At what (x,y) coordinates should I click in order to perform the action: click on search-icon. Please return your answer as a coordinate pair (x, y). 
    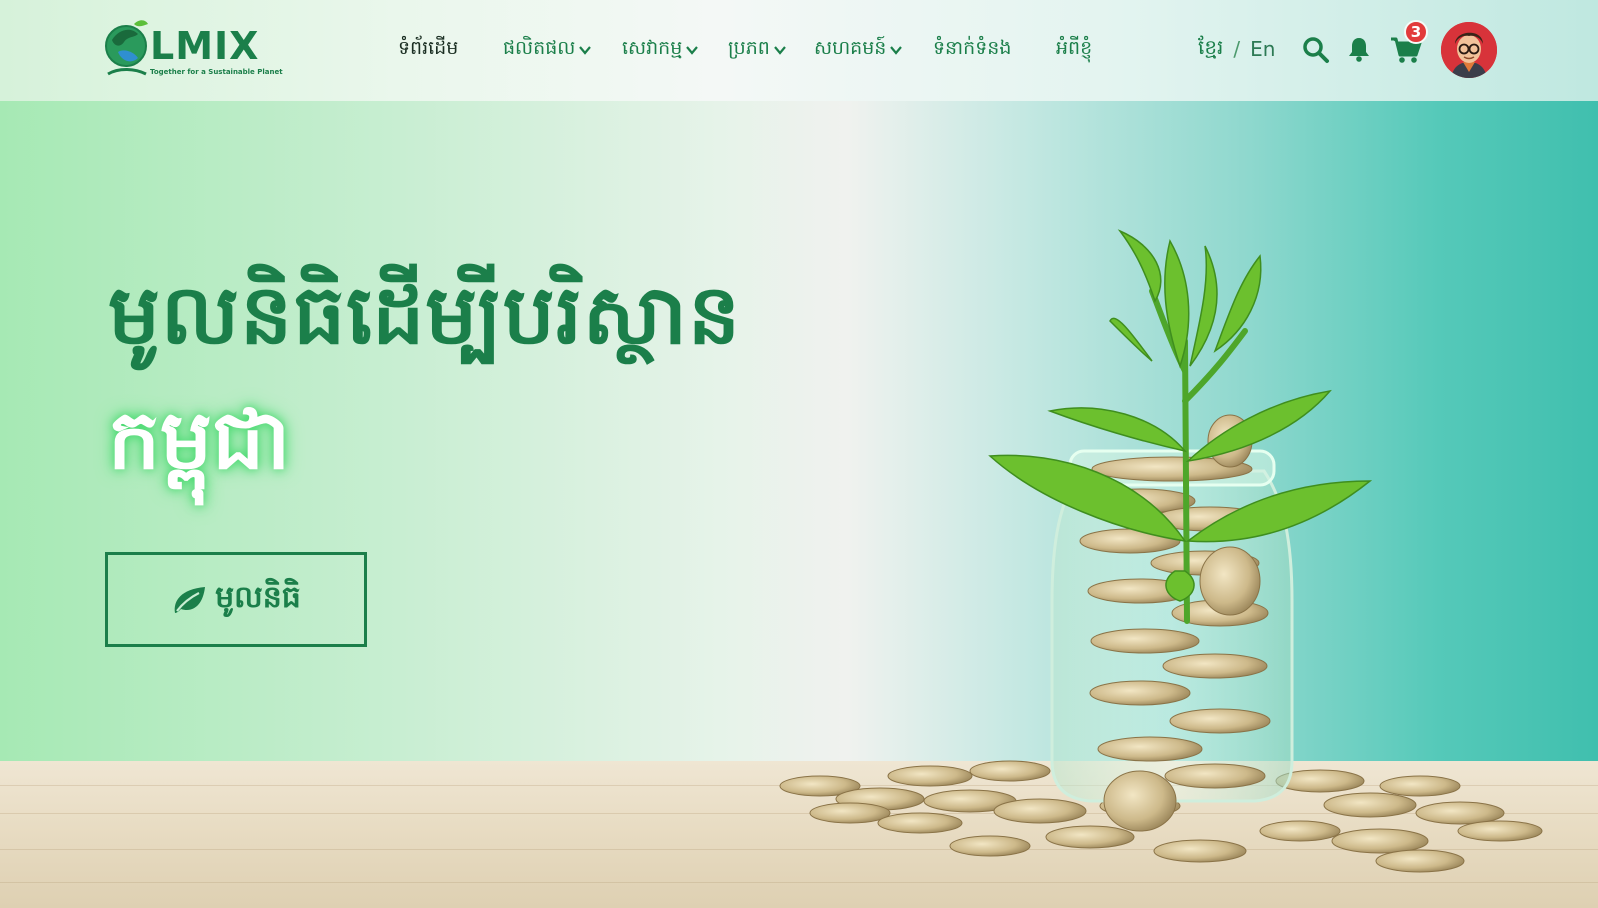
    Looking at the image, I should click on (1316, 50).